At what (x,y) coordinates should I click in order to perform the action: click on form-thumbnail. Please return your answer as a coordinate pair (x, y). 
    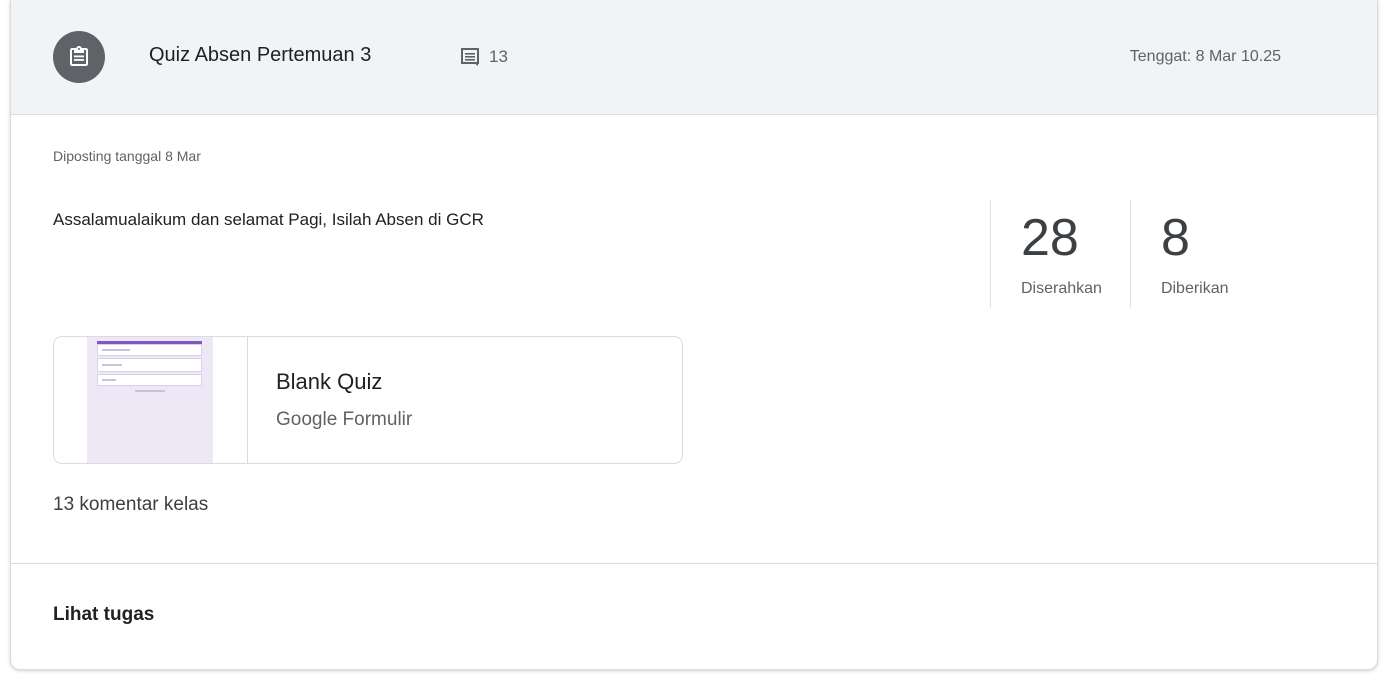
    Looking at the image, I should click on (151, 400).